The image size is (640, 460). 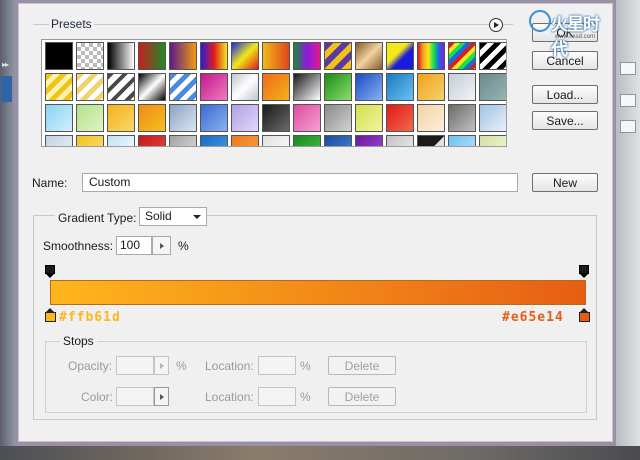 I want to click on gradient-type-label: Gradient Type:, so click(x=97, y=218).